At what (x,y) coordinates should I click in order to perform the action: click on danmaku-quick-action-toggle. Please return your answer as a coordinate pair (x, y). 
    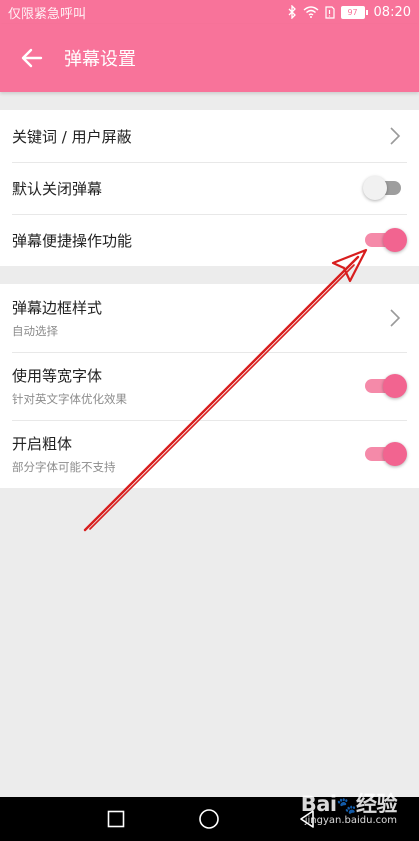
    Looking at the image, I should click on (385, 240).